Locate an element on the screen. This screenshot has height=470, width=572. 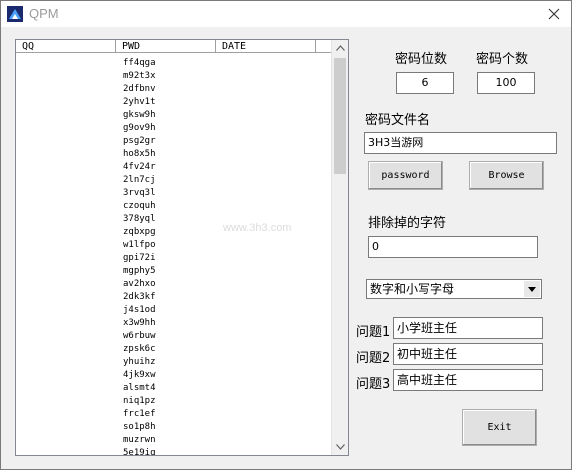
dropdown-arrow-icon is located at coordinates (532, 289).